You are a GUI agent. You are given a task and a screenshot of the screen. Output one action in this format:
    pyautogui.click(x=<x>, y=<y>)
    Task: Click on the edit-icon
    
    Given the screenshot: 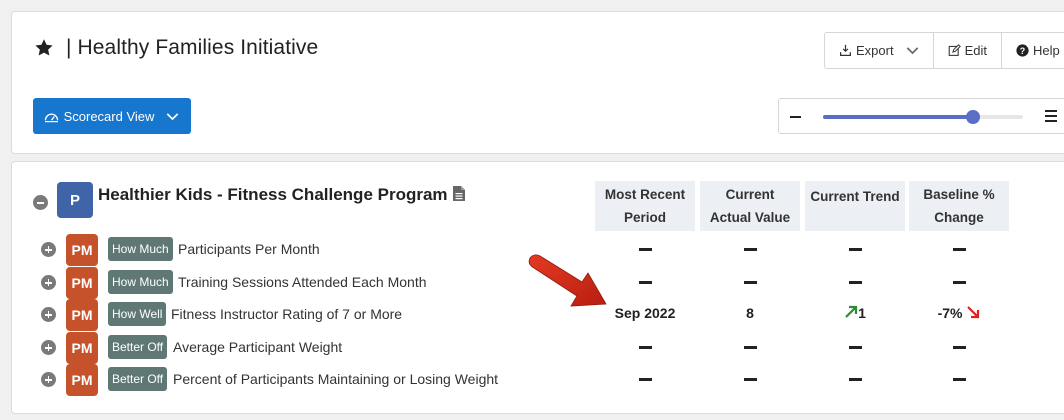 What is the action you would take?
    pyautogui.click(x=954, y=50)
    